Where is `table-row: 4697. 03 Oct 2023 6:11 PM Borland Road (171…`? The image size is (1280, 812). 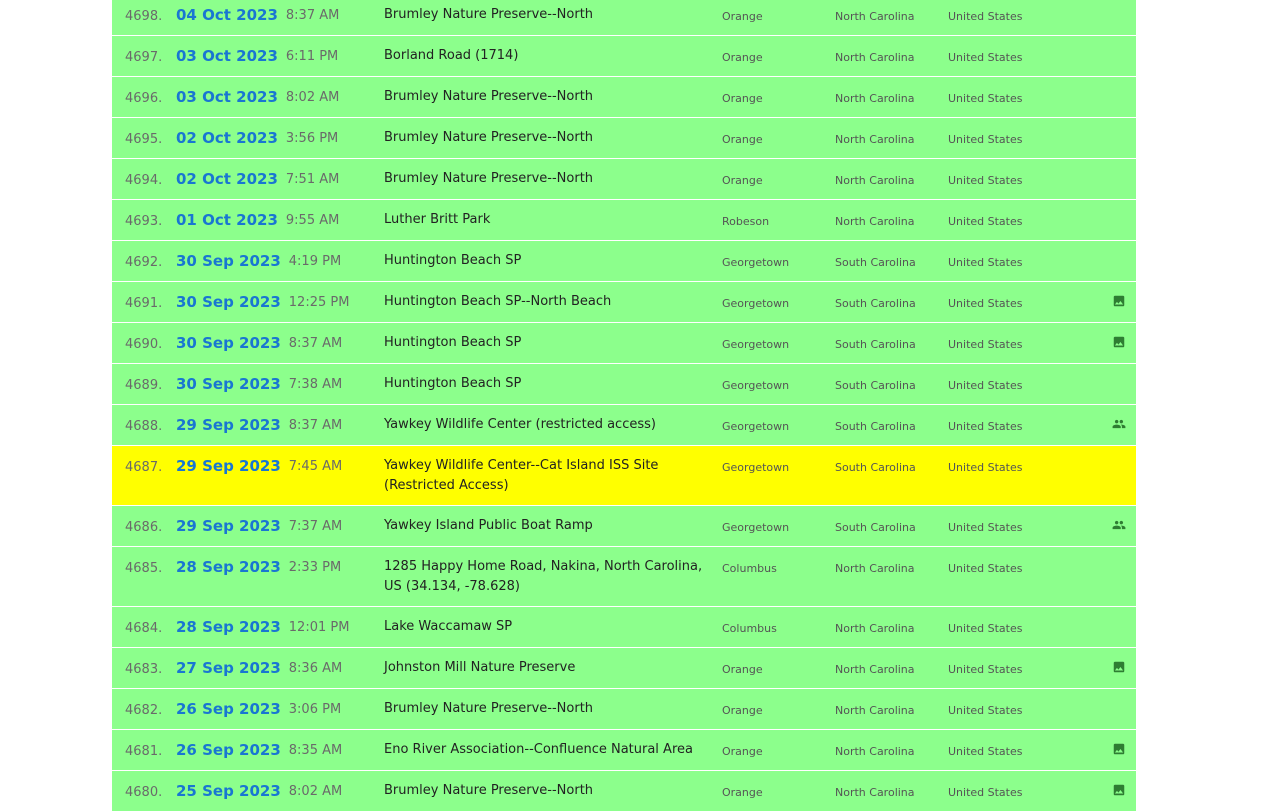 table-row: 4697. 03 Oct 2023 6:11 PM Borland Road (171… is located at coordinates (624, 56).